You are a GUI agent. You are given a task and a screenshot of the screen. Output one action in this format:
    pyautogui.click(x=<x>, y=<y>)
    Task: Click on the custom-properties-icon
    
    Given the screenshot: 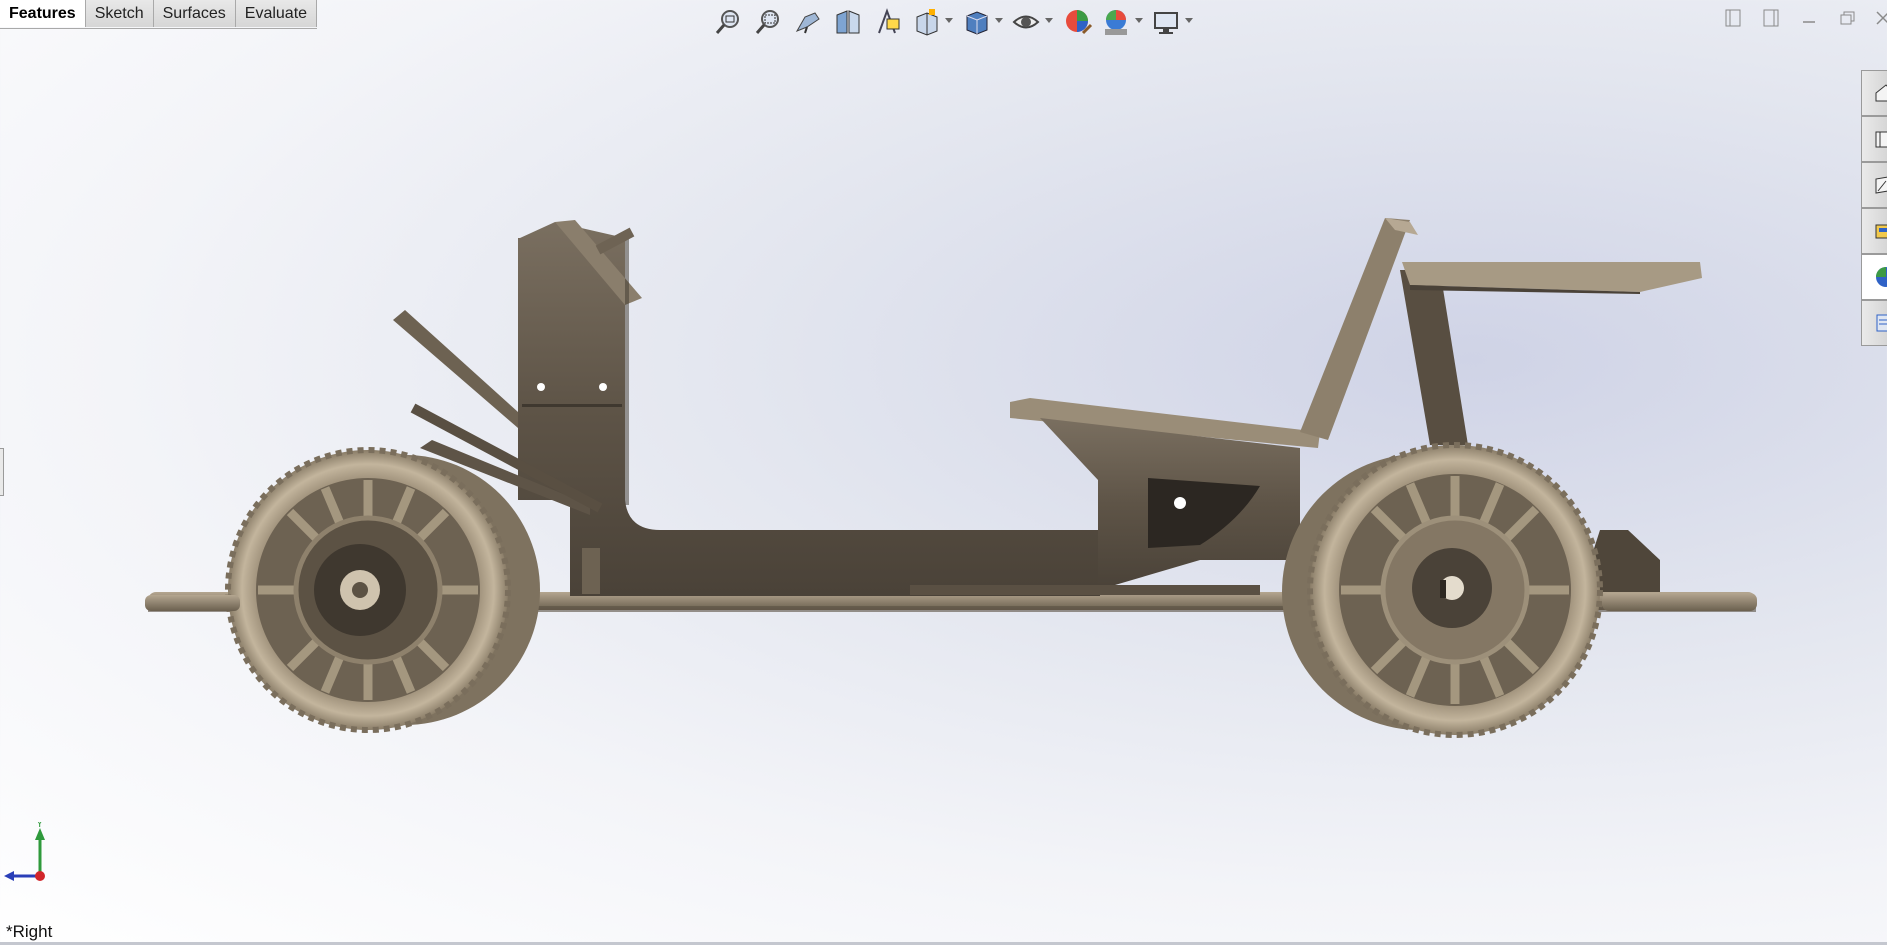 What is the action you would take?
    pyautogui.click(x=1881, y=323)
    